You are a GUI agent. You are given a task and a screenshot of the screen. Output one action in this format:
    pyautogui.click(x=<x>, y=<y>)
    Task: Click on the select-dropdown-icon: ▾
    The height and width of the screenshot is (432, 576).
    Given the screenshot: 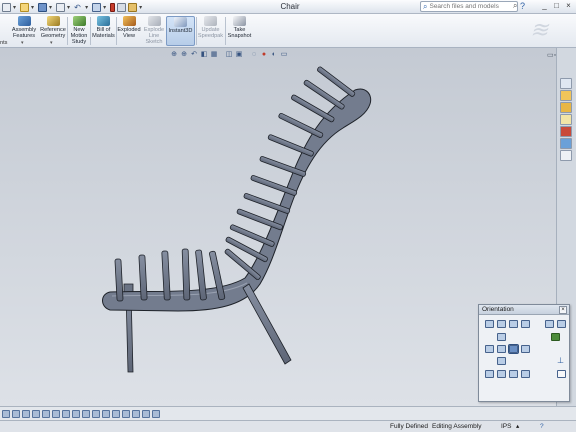 What is the action you would take?
    pyautogui.click(x=104, y=7)
    